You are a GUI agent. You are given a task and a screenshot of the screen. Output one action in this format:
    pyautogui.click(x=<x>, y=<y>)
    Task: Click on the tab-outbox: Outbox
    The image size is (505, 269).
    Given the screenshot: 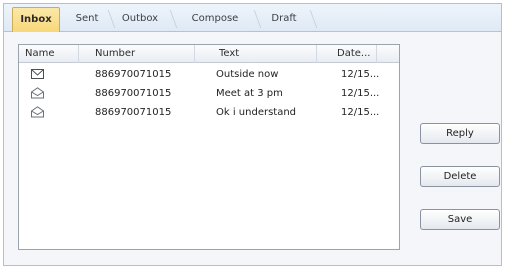 What is the action you would take?
    pyautogui.click(x=140, y=19)
    